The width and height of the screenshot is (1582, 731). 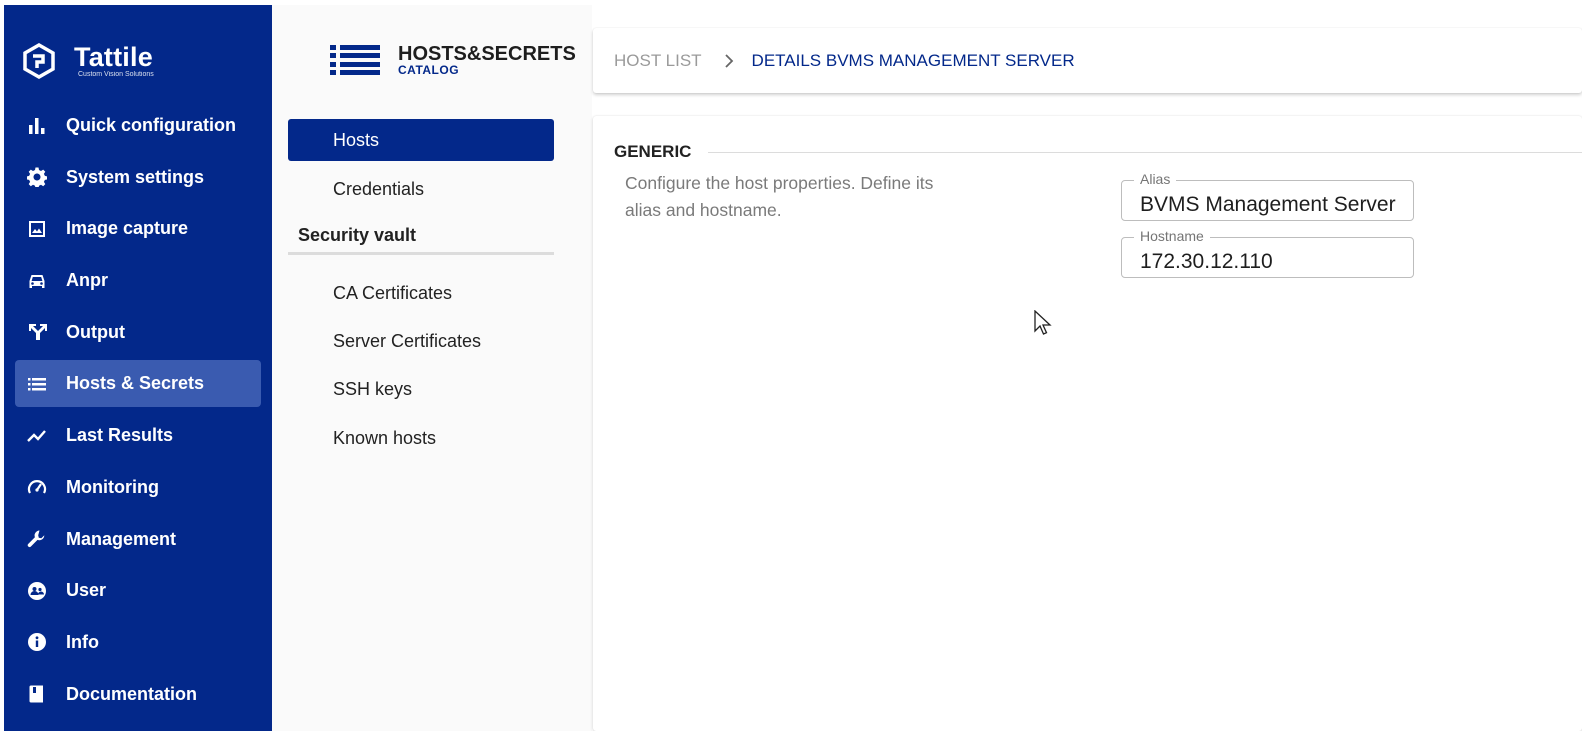 I want to click on sidebar-item-image-capture: Image capture, so click(x=138, y=228).